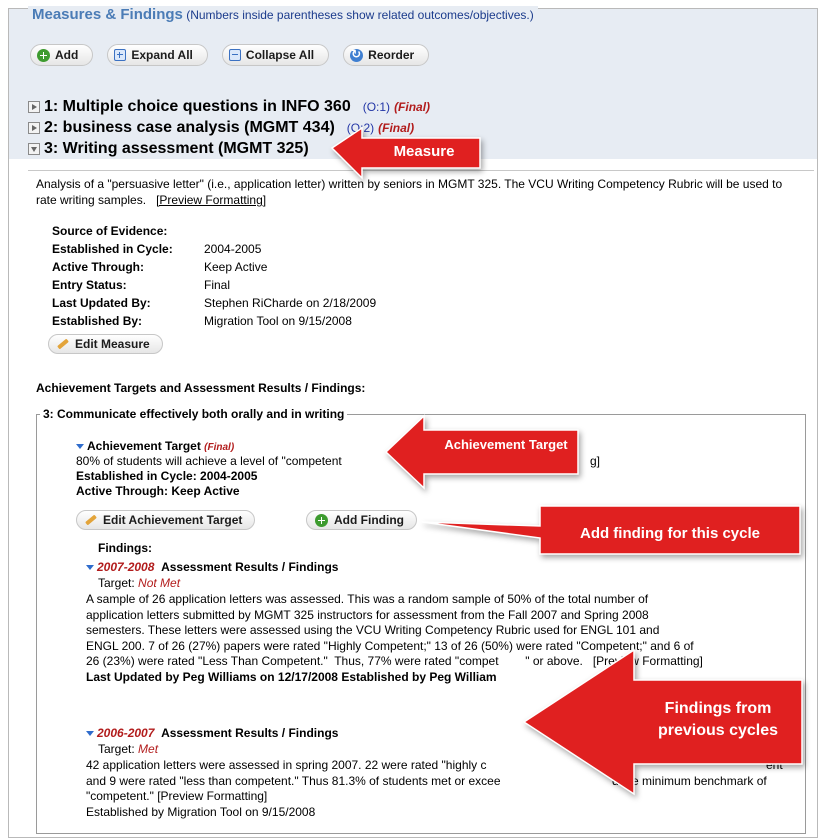 The image size is (821, 838). I want to click on detail-key: Established in Cycle:, so click(112, 249).